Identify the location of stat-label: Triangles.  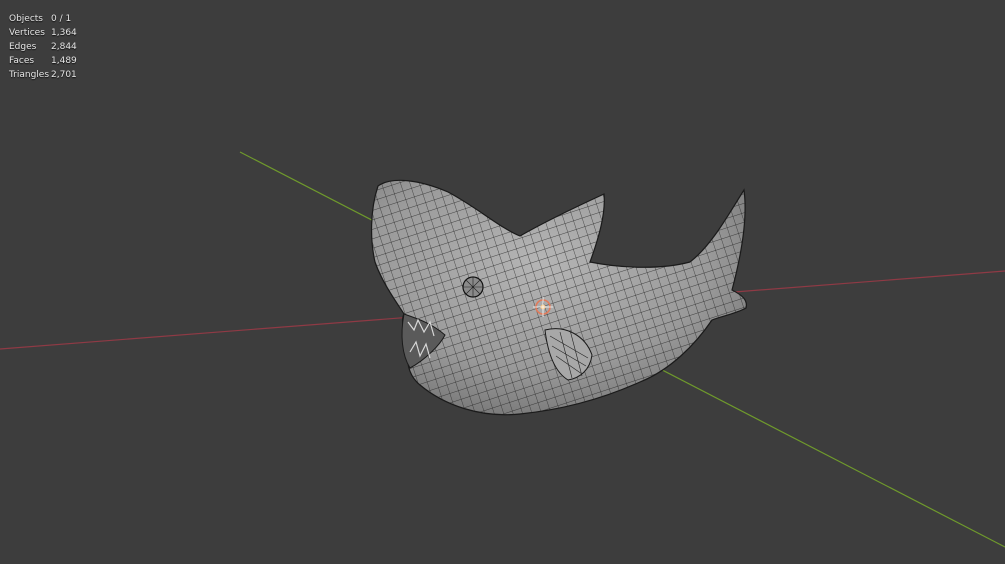
(29, 75).